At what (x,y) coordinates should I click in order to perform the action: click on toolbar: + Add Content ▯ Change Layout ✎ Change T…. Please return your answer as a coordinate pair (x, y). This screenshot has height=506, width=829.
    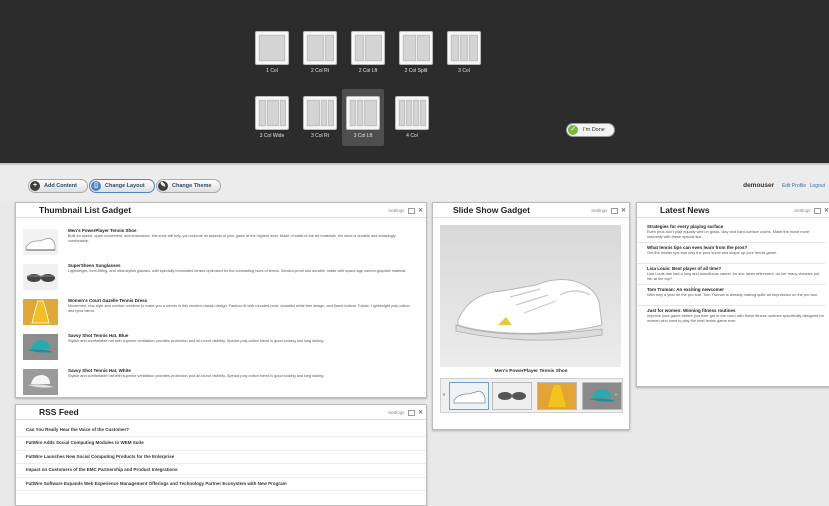
    Looking at the image, I should click on (414, 182).